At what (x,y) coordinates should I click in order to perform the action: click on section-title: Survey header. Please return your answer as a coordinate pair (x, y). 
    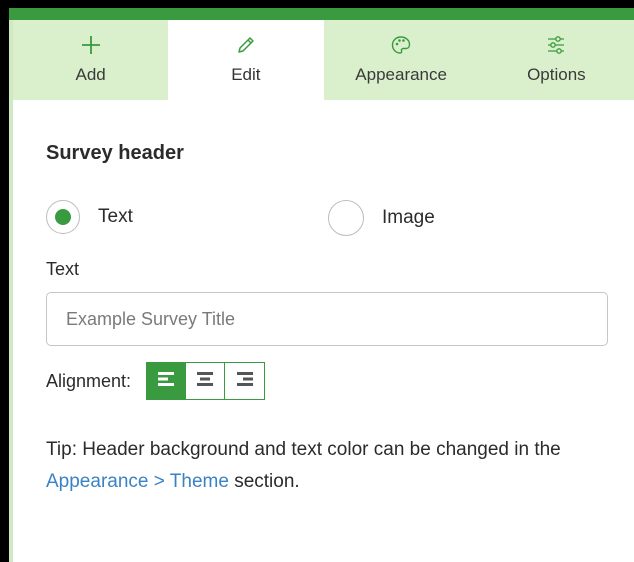
    Looking at the image, I should click on (115, 153).